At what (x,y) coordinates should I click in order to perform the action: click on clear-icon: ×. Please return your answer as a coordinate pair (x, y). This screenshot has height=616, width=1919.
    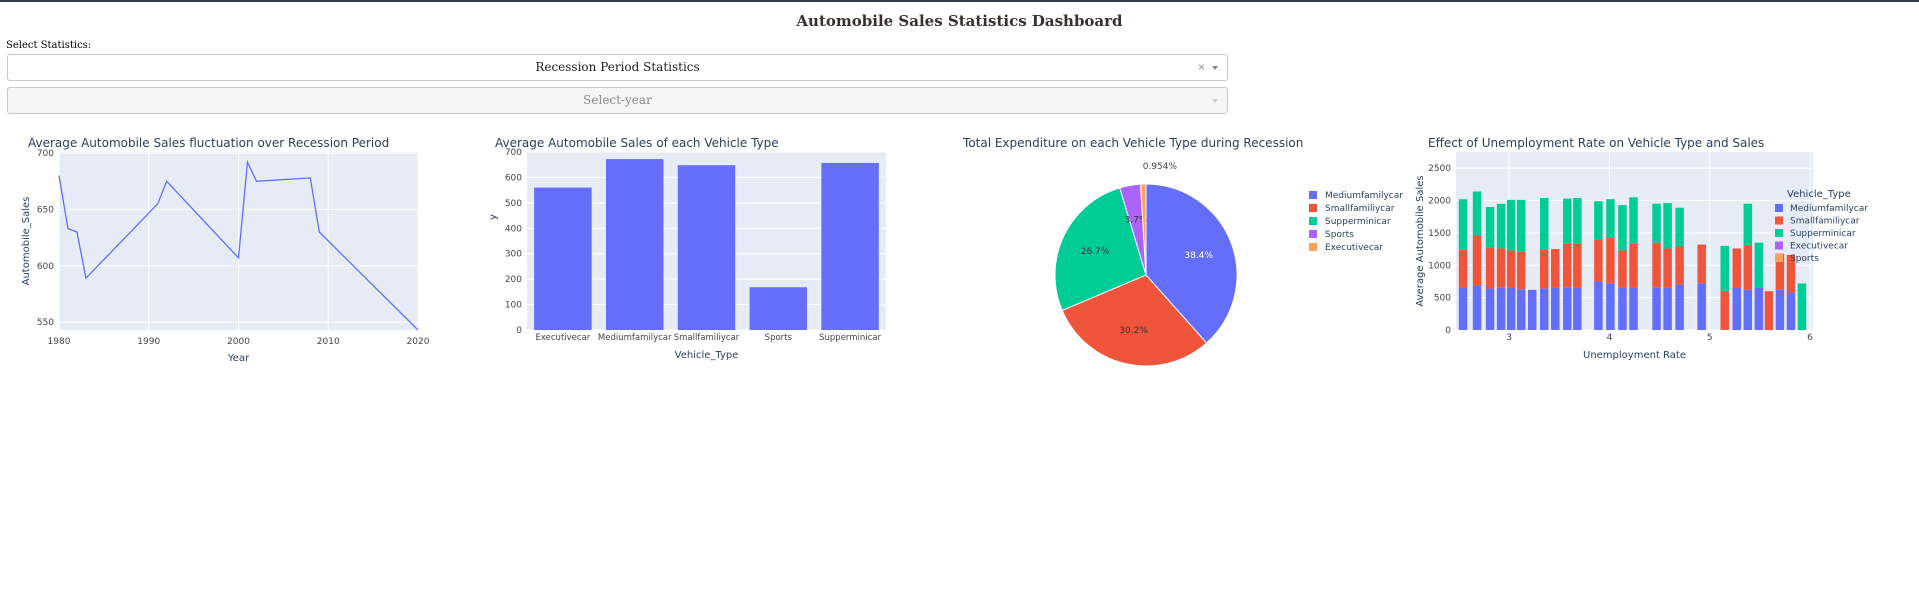
    Looking at the image, I should click on (1201, 67).